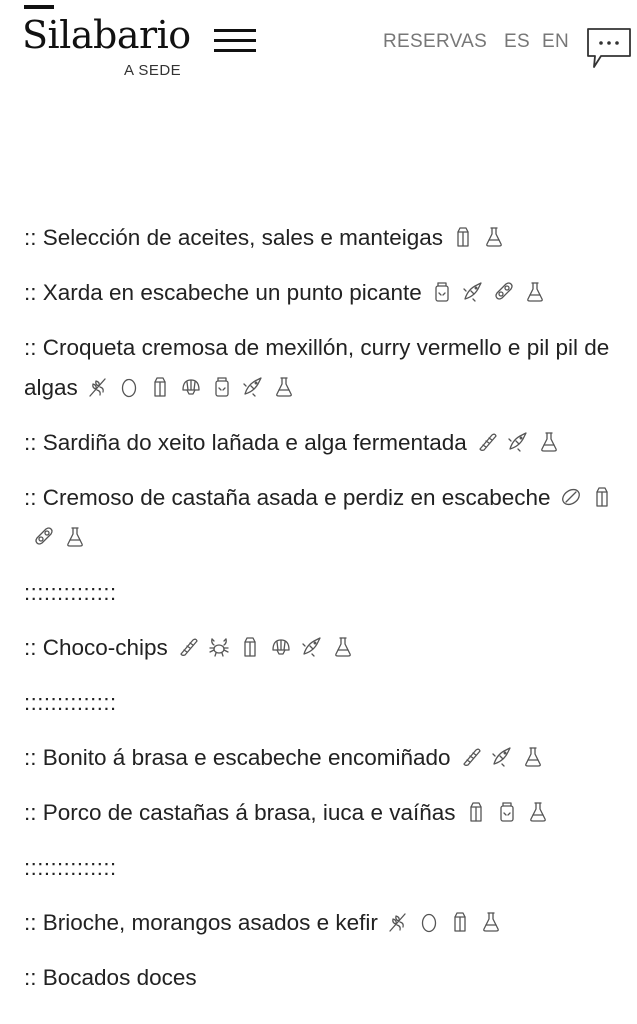  I want to click on nav-reservas-link: RESERVAS, so click(435, 42).